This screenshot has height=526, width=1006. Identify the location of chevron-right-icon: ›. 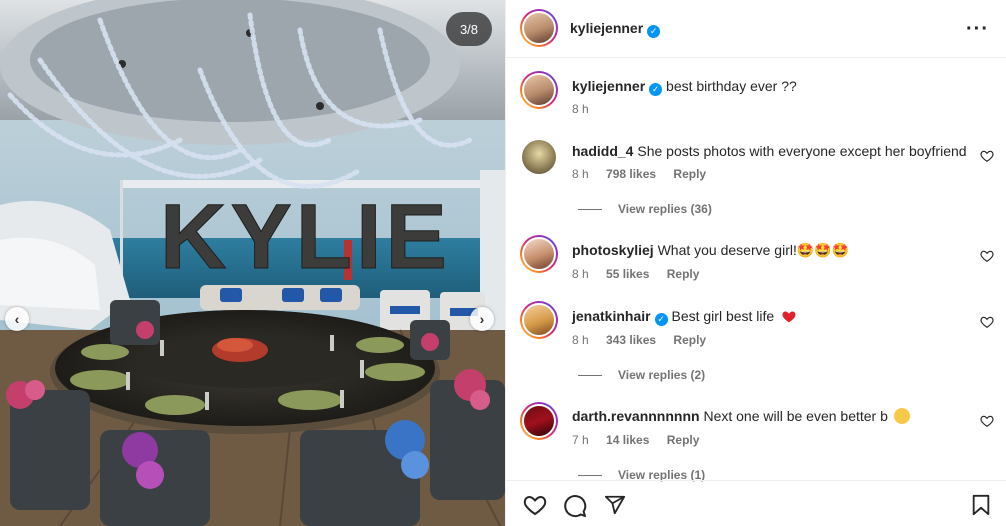
(482, 319).